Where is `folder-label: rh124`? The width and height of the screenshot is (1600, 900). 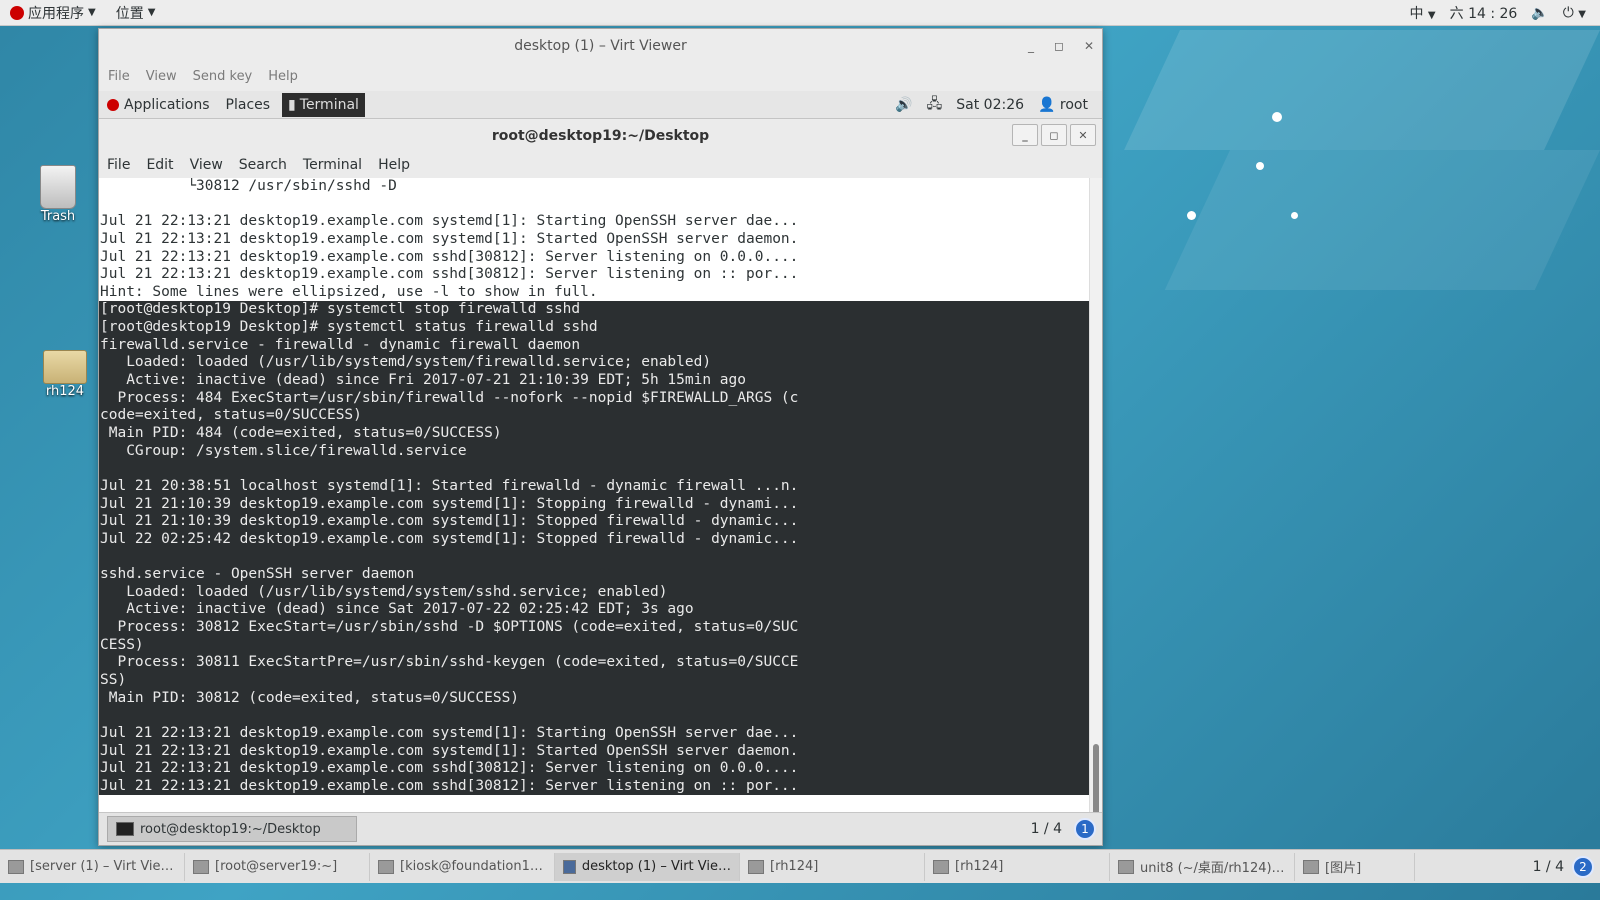 folder-label: rh124 is located at coordinates (65, 391).